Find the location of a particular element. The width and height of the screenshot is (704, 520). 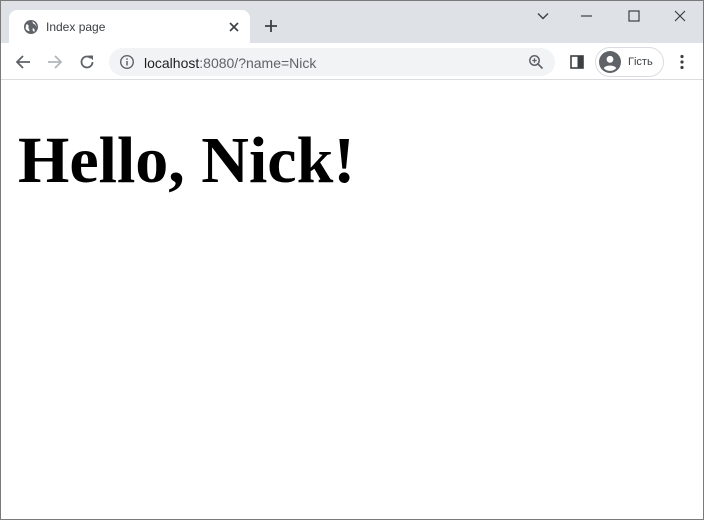

arrow-right-icon is located at coordinates (55, 62).